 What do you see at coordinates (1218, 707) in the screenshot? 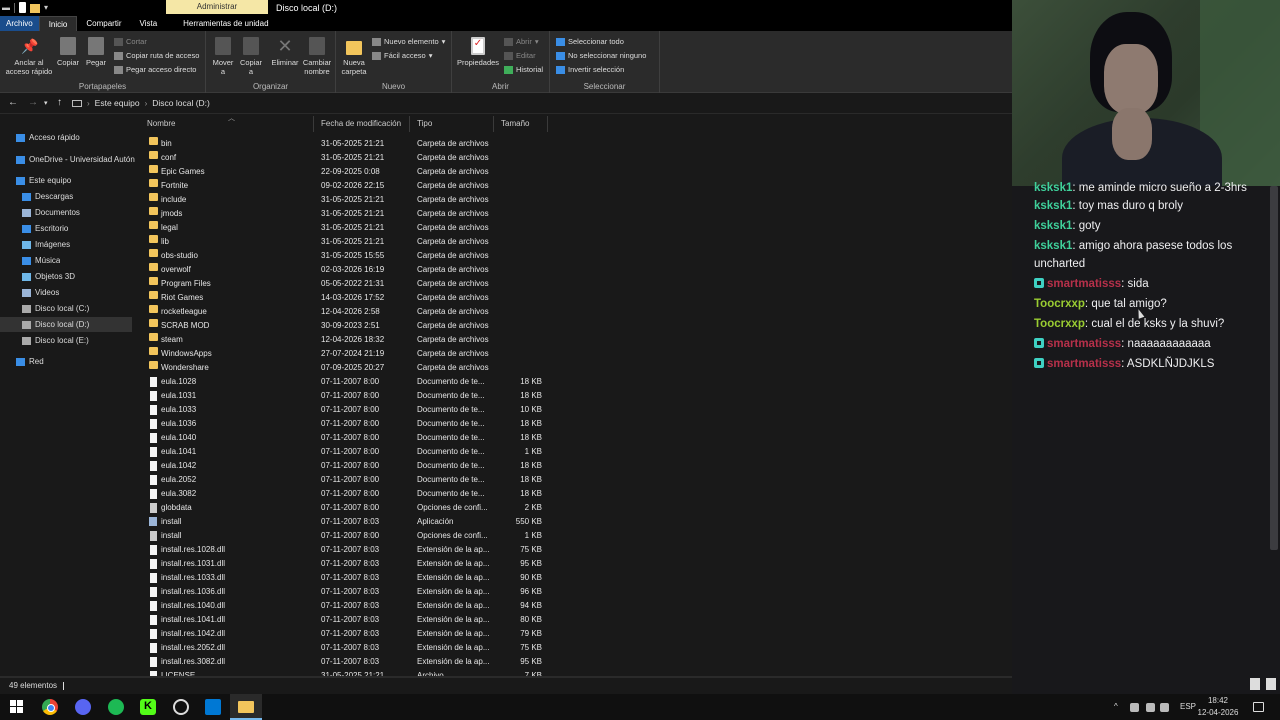
I see `taskbar-clock: 18:42 12-04-2026` at bounding box center [1218, 707].